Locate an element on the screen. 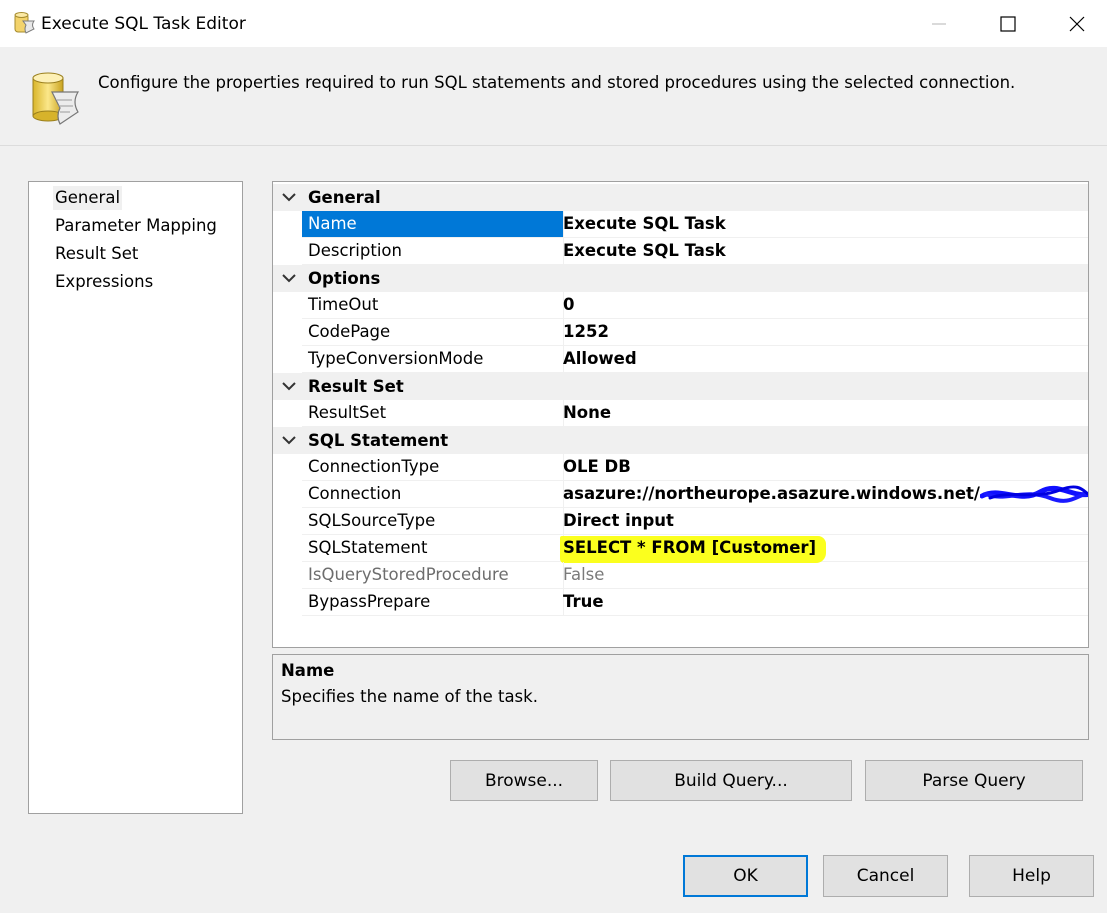  property-name: BypassPrepare is located at coordinates (433, 602).